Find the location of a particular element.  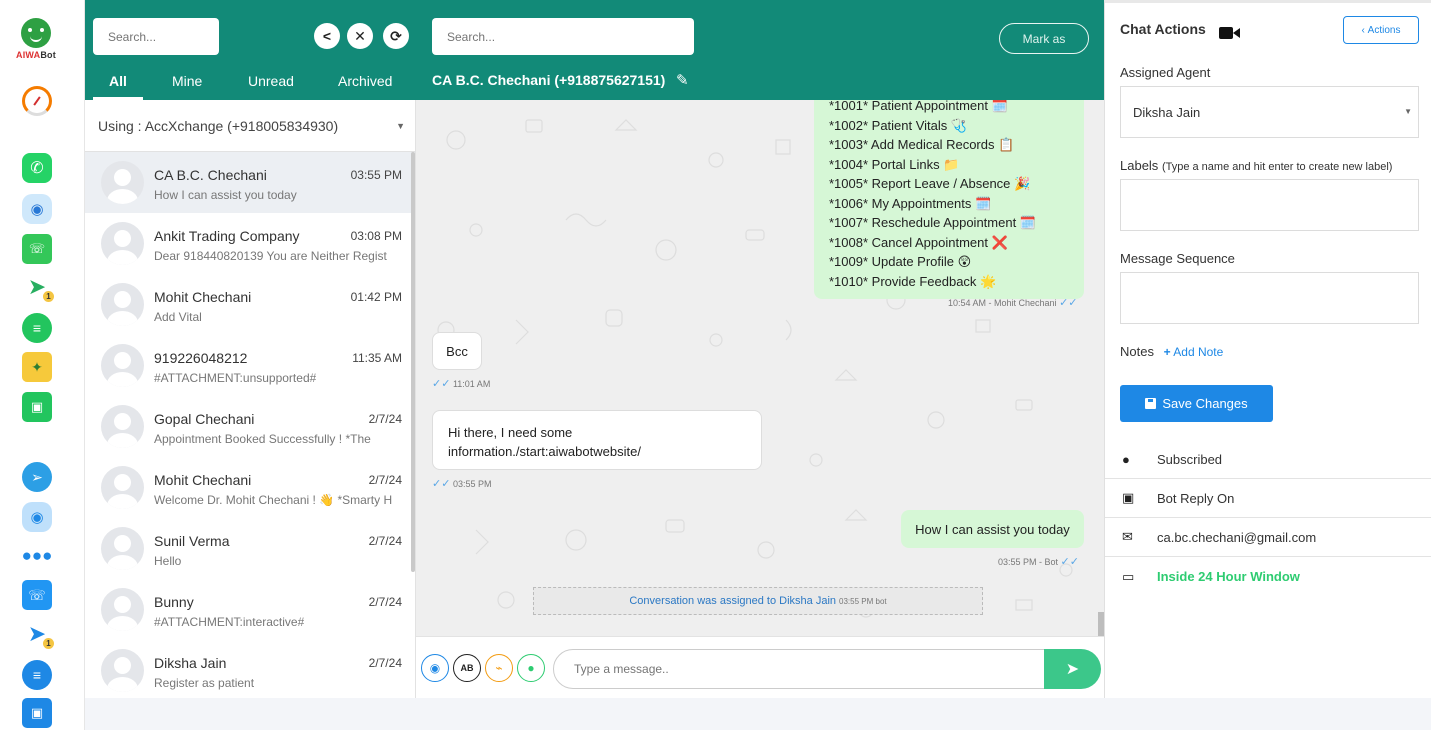

save-changes-button: Save Changes is located at coordinates (1196, 403).